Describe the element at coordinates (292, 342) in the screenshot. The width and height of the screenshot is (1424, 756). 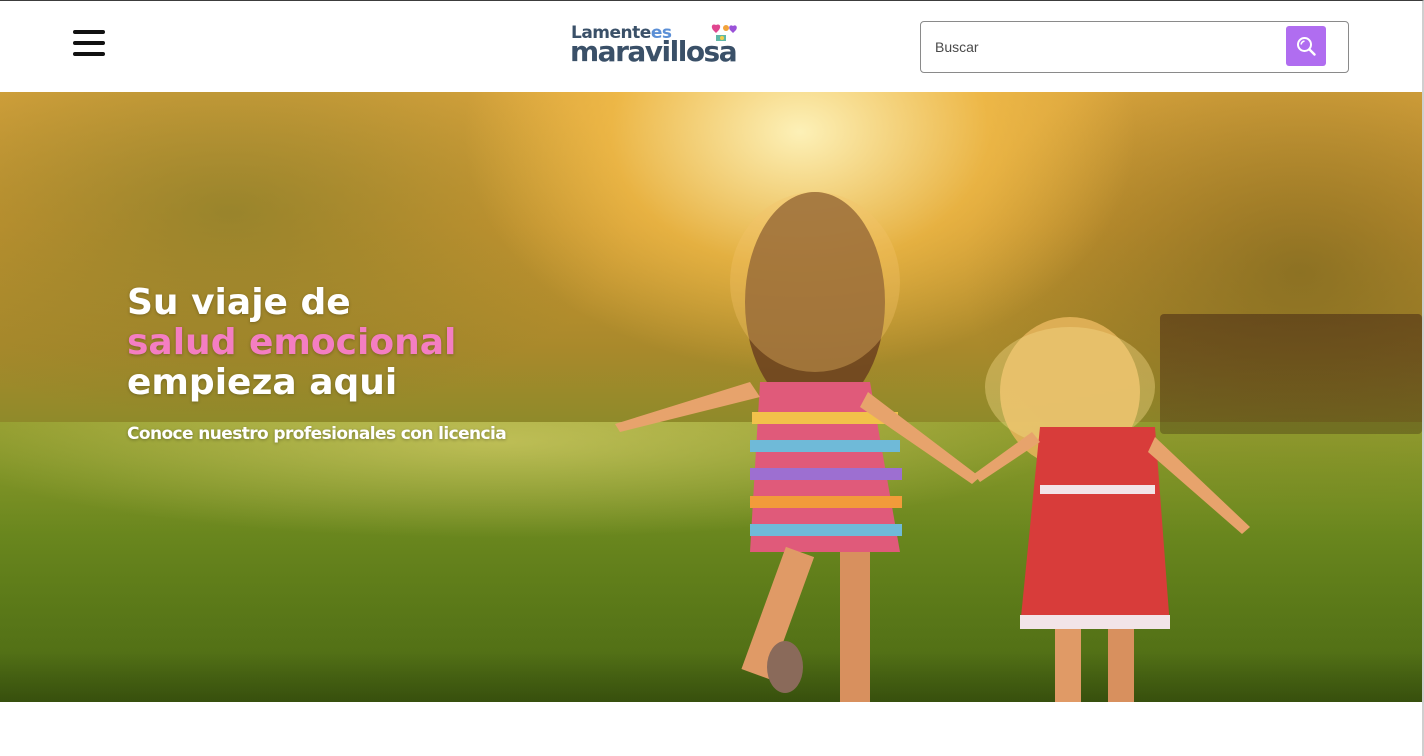
I see `hero-title-line-2: salud emocional` at that location.